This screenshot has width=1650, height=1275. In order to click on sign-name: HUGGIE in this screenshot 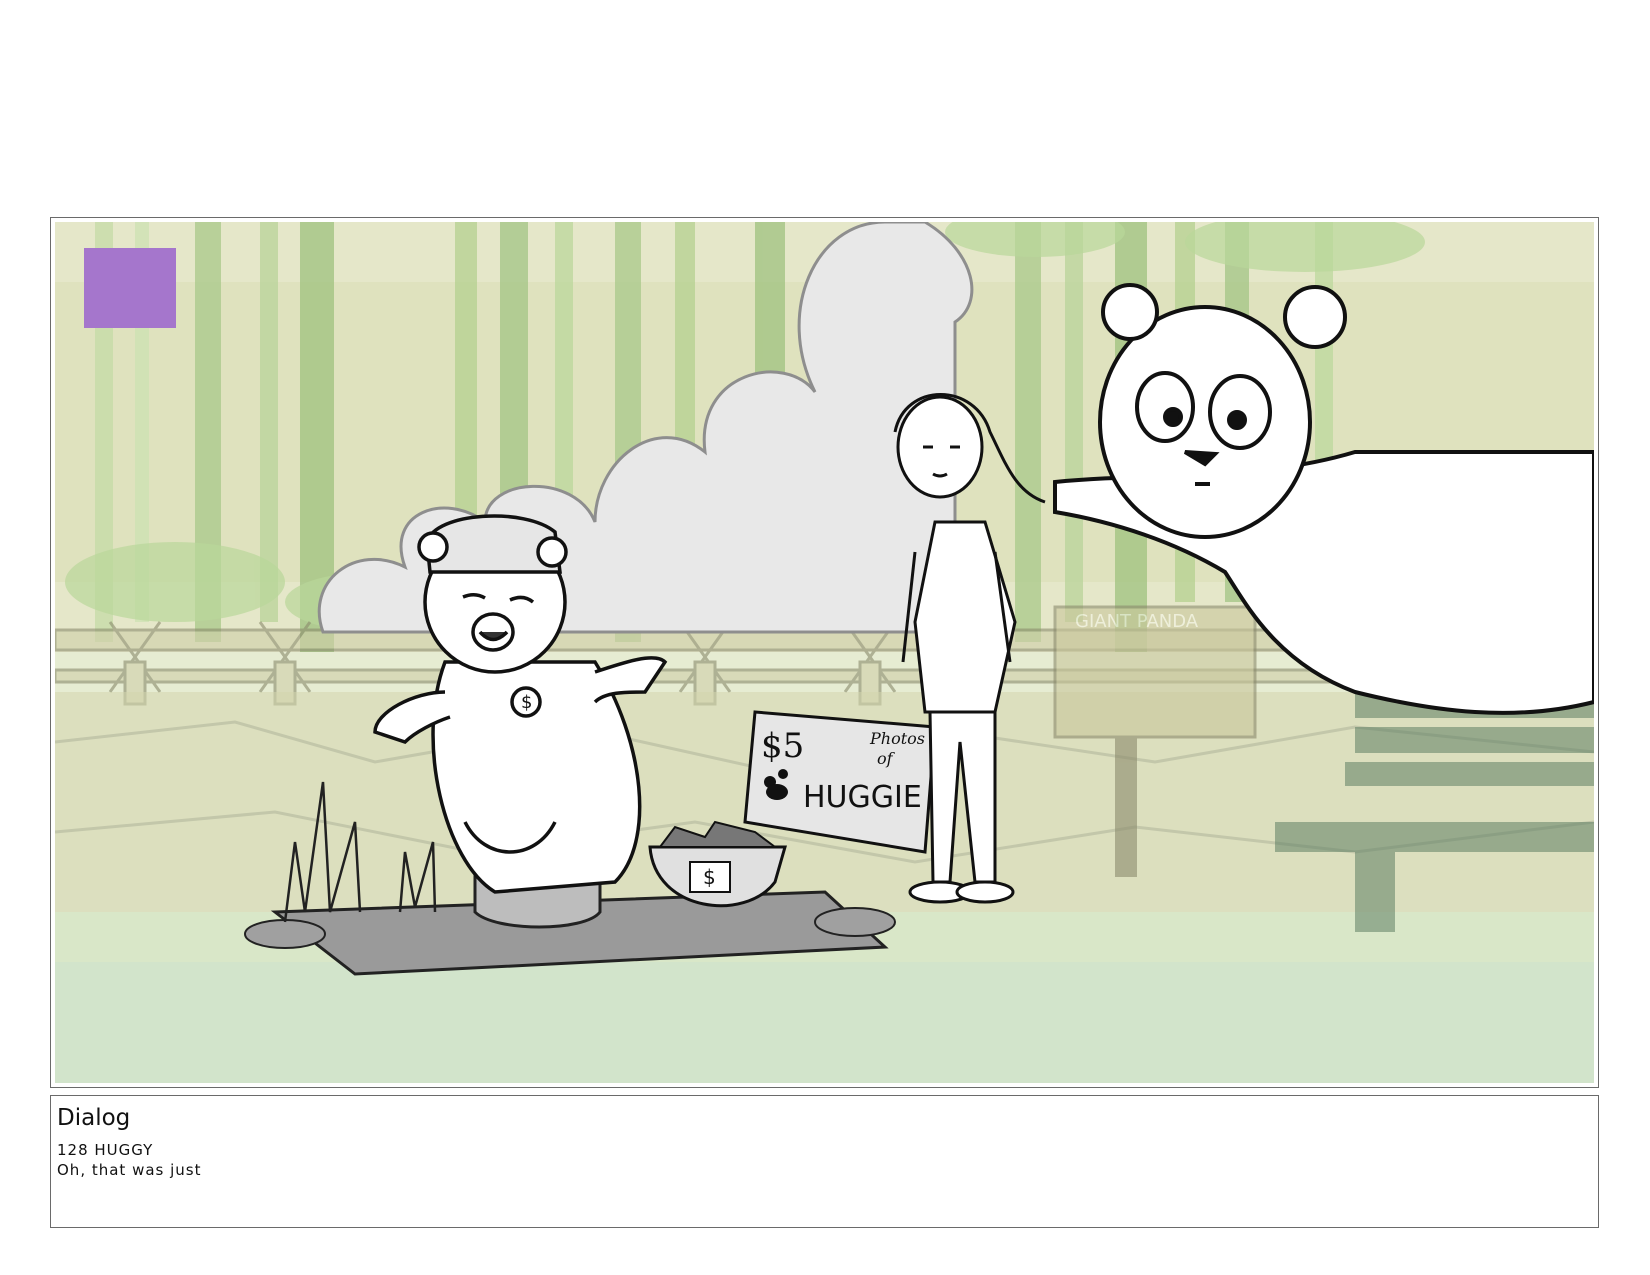, I will do `click(862, 797)`.